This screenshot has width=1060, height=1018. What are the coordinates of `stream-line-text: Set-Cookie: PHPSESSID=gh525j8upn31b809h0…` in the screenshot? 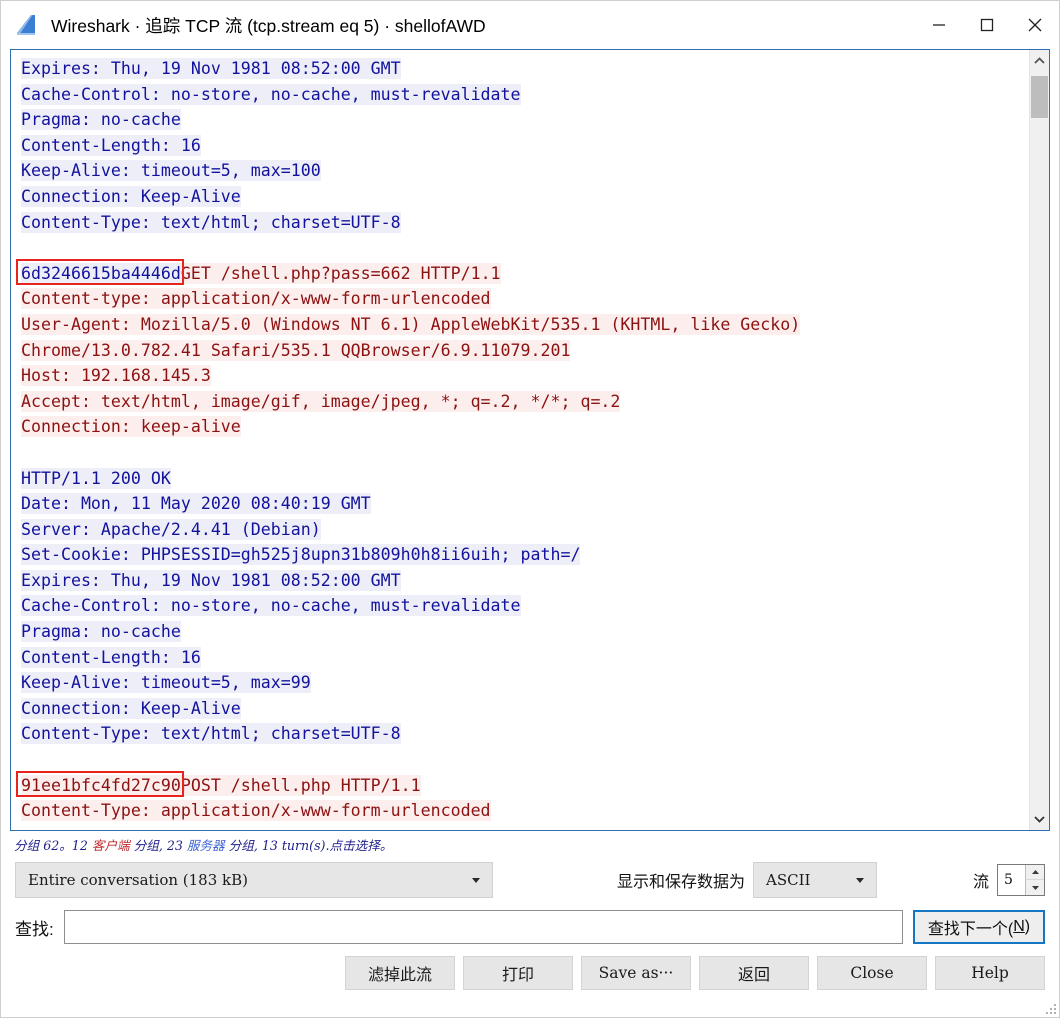 It's located at (301, 555).